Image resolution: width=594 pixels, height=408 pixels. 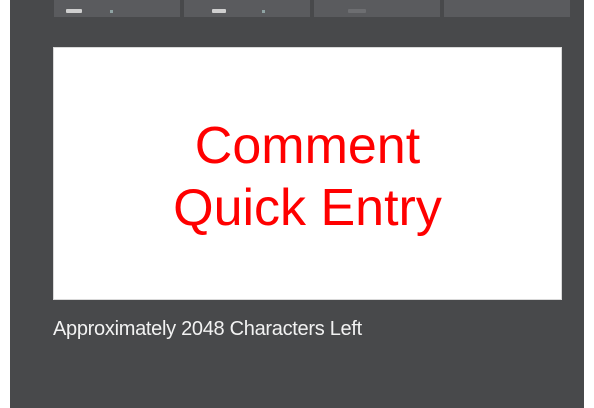 What do you see at coordinates (74, 11) in the screenshot?
I see `tab-1-icon` at bounding box center [74, 11].